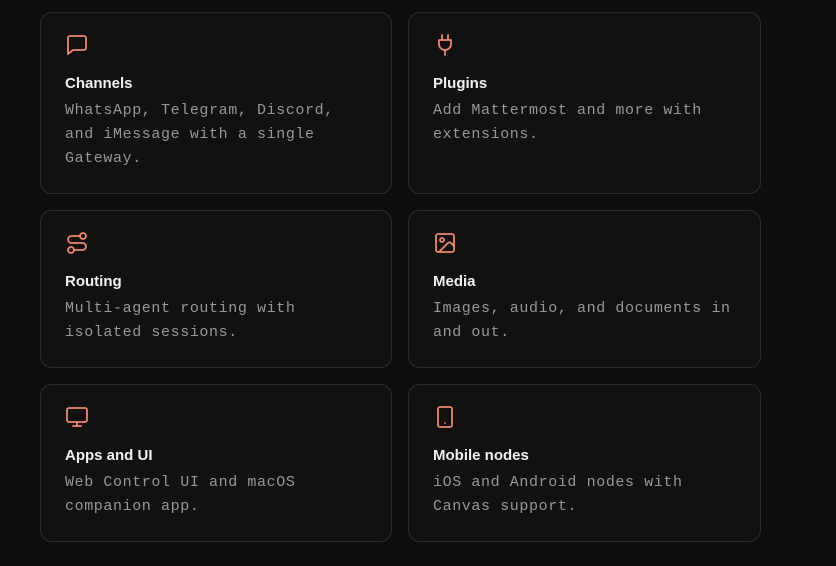 This screenshot has width=836, height=566. What do you see at coordinates (180, 494) in the screenshot?
I see `feature-description: Web Control UI and macOS companion app.` at bounding box center [180, 494].